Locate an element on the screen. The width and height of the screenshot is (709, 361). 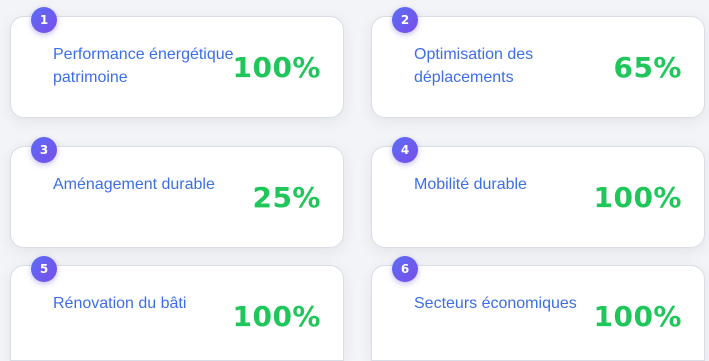
card-label: Rénovation du bâti is located at coordinates (120, 303).